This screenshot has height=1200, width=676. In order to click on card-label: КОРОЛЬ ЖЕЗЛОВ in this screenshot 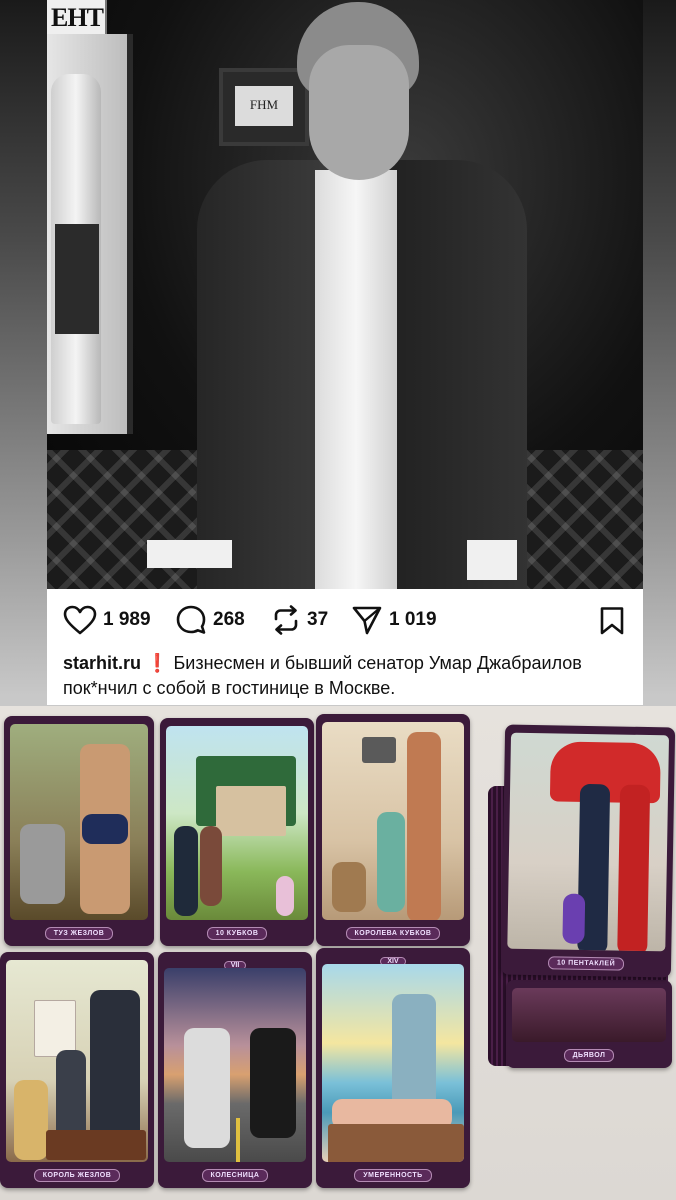, I will do `click(77, 1175)`.